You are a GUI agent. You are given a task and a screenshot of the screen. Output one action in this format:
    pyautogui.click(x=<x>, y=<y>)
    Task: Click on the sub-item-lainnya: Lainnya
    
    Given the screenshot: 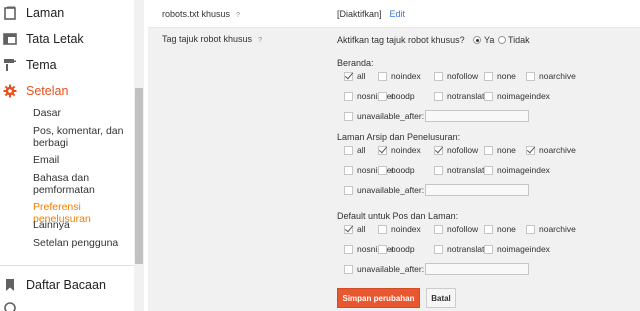 What is the action you would take?
    pyautogui.click(x=83, y=225)
    